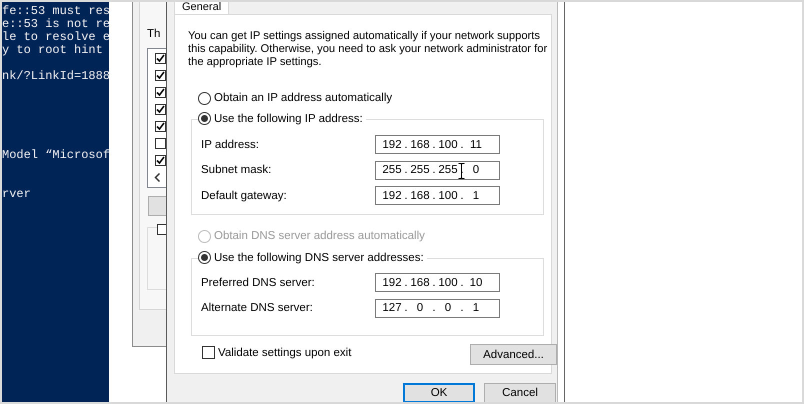  Describe the element at coordinates (55, 11) in the screenshot. I see `terminal-line: fe::53 must res` at that location.